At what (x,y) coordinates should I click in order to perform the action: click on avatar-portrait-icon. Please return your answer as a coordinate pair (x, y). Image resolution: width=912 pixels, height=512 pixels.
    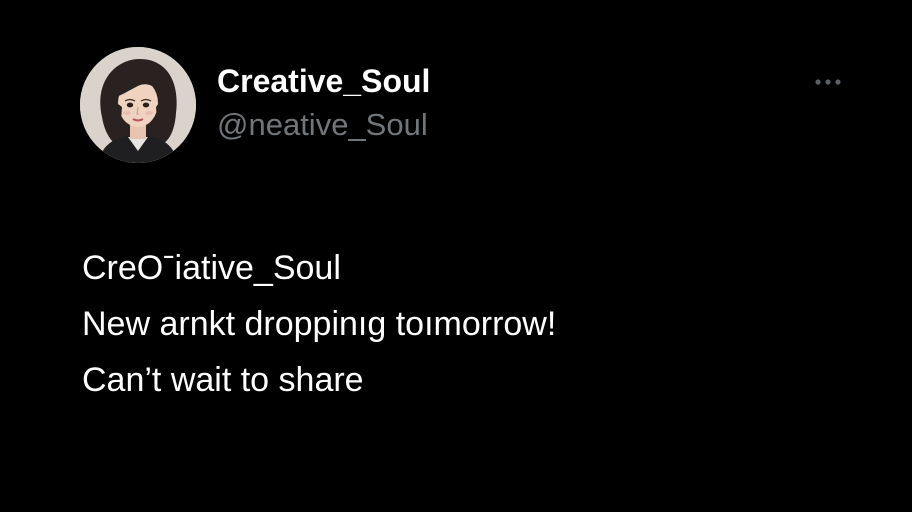
    Looking at the image, I should click on (138, 105).